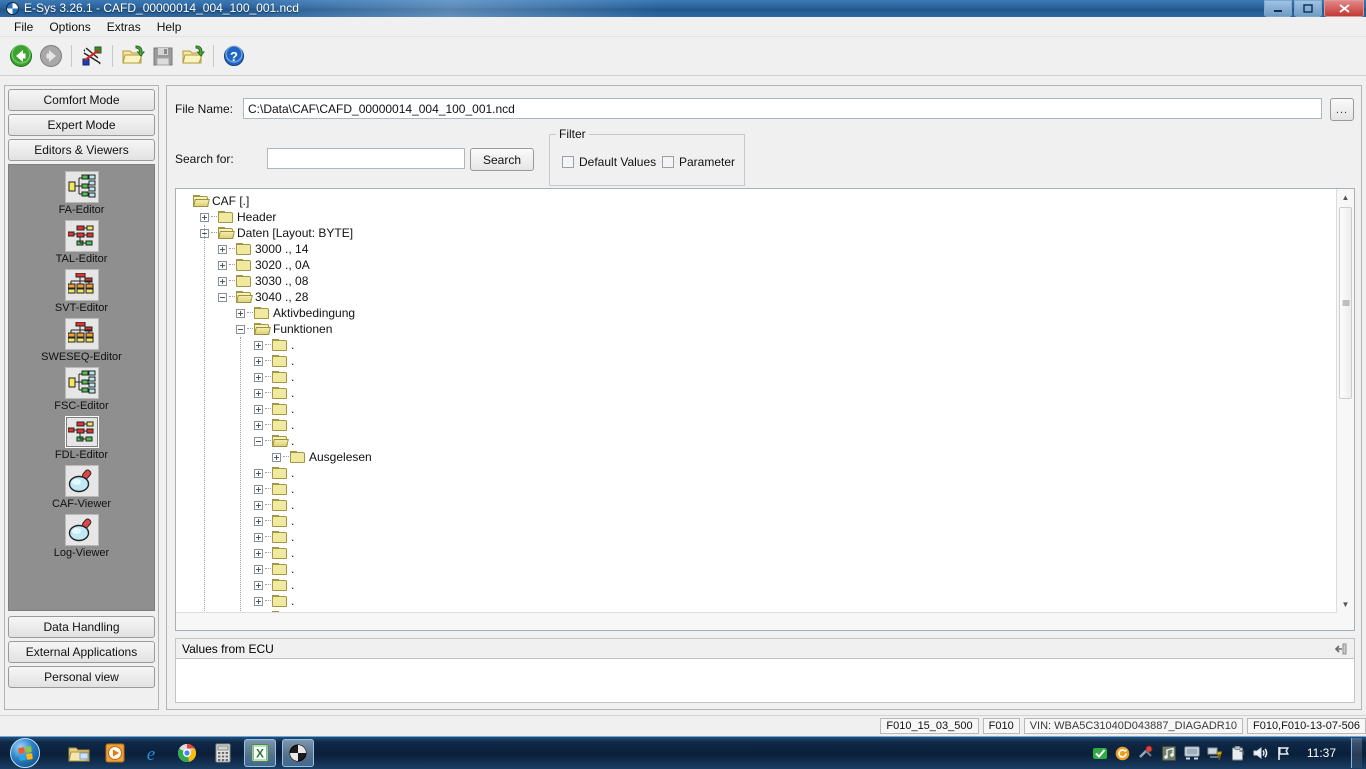 The height and width of the screenshot is (769, 1366). I want to click on taskbar-chrome, so click(187, 753).